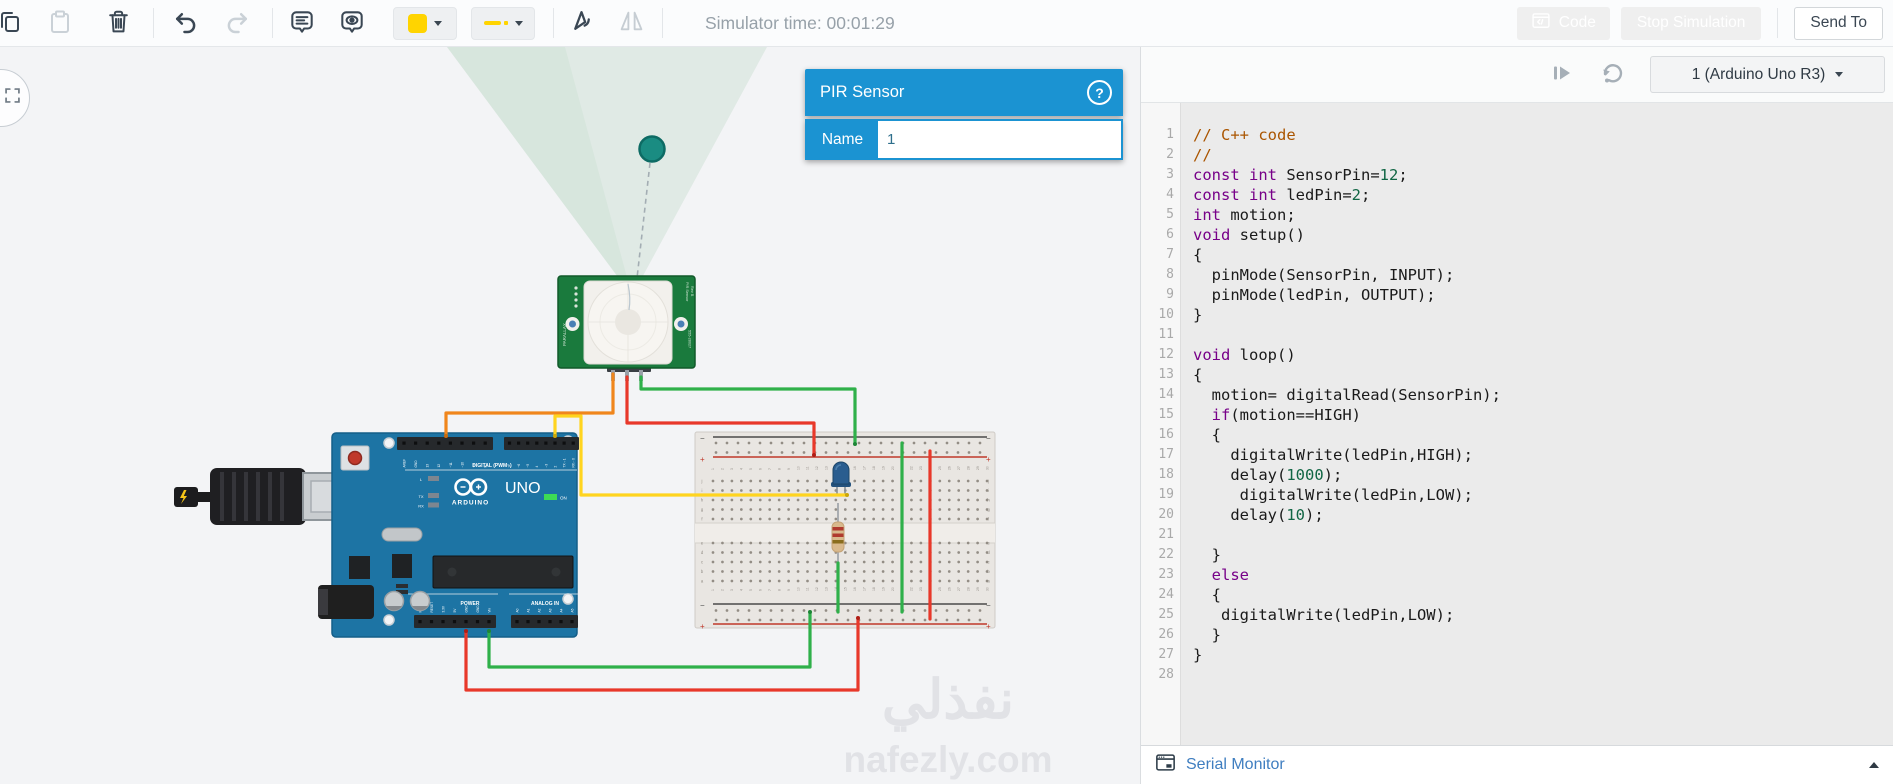  What do you see at coordinates (692, 291) in the screenshot?
I see `pir-rev-label: Rev B` at bounding box center [692, 291].